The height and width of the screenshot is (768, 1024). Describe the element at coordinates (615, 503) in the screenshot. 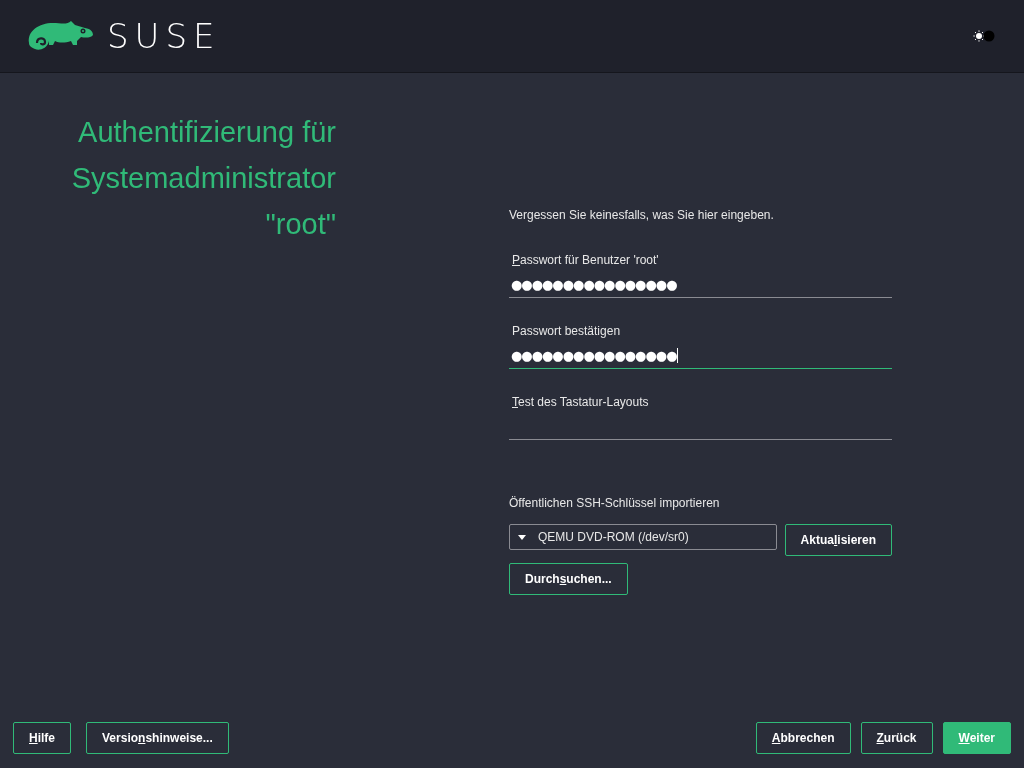

I see `ssh-key-label: Öffentlichen SSH-Schlüssel importieren` at that location.